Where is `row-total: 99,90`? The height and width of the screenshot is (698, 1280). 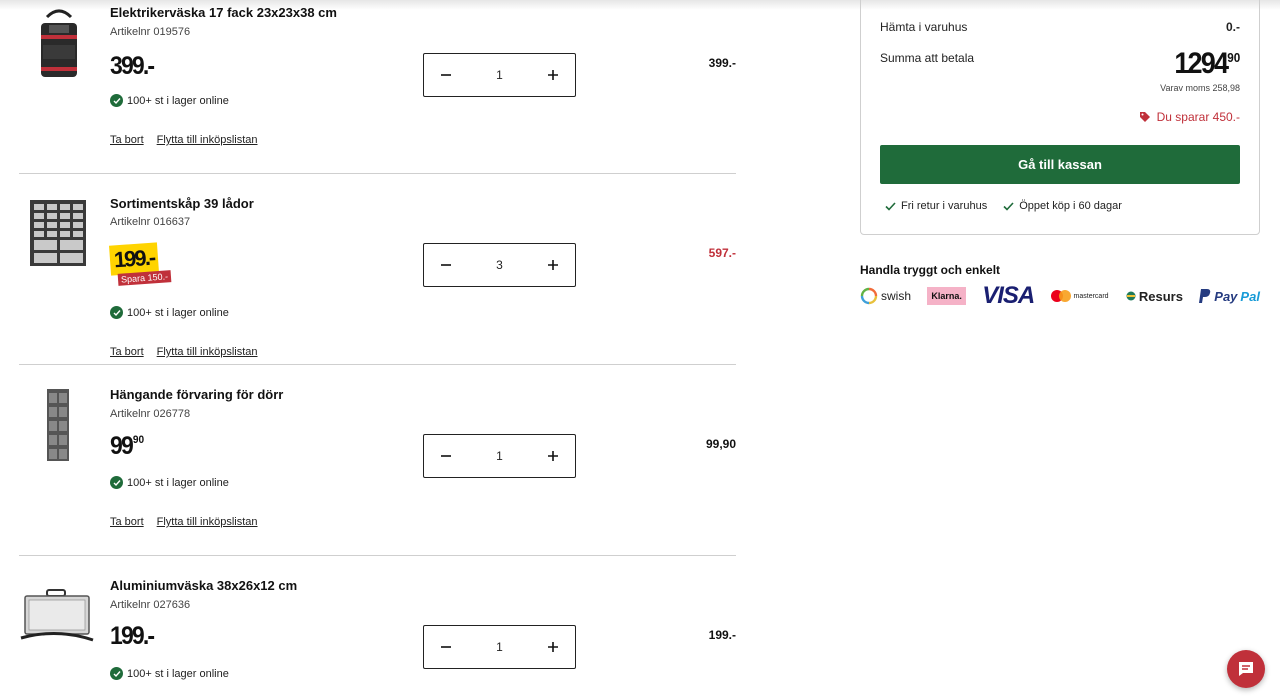 row-total: 99,90 is located at coordinates (720, 444).